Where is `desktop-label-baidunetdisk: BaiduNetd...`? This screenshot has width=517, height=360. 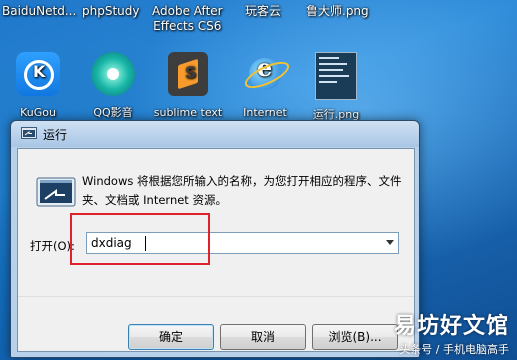
desktop-label-baidunetdisk: BaiduNetd... is located at coordinates (39, 11).